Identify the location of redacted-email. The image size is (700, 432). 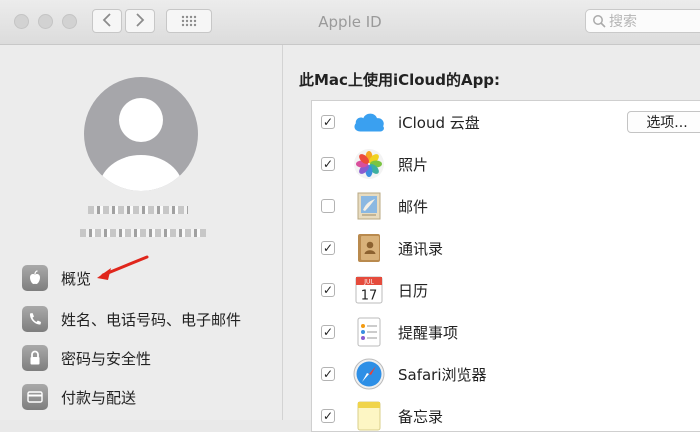
(143, 233).